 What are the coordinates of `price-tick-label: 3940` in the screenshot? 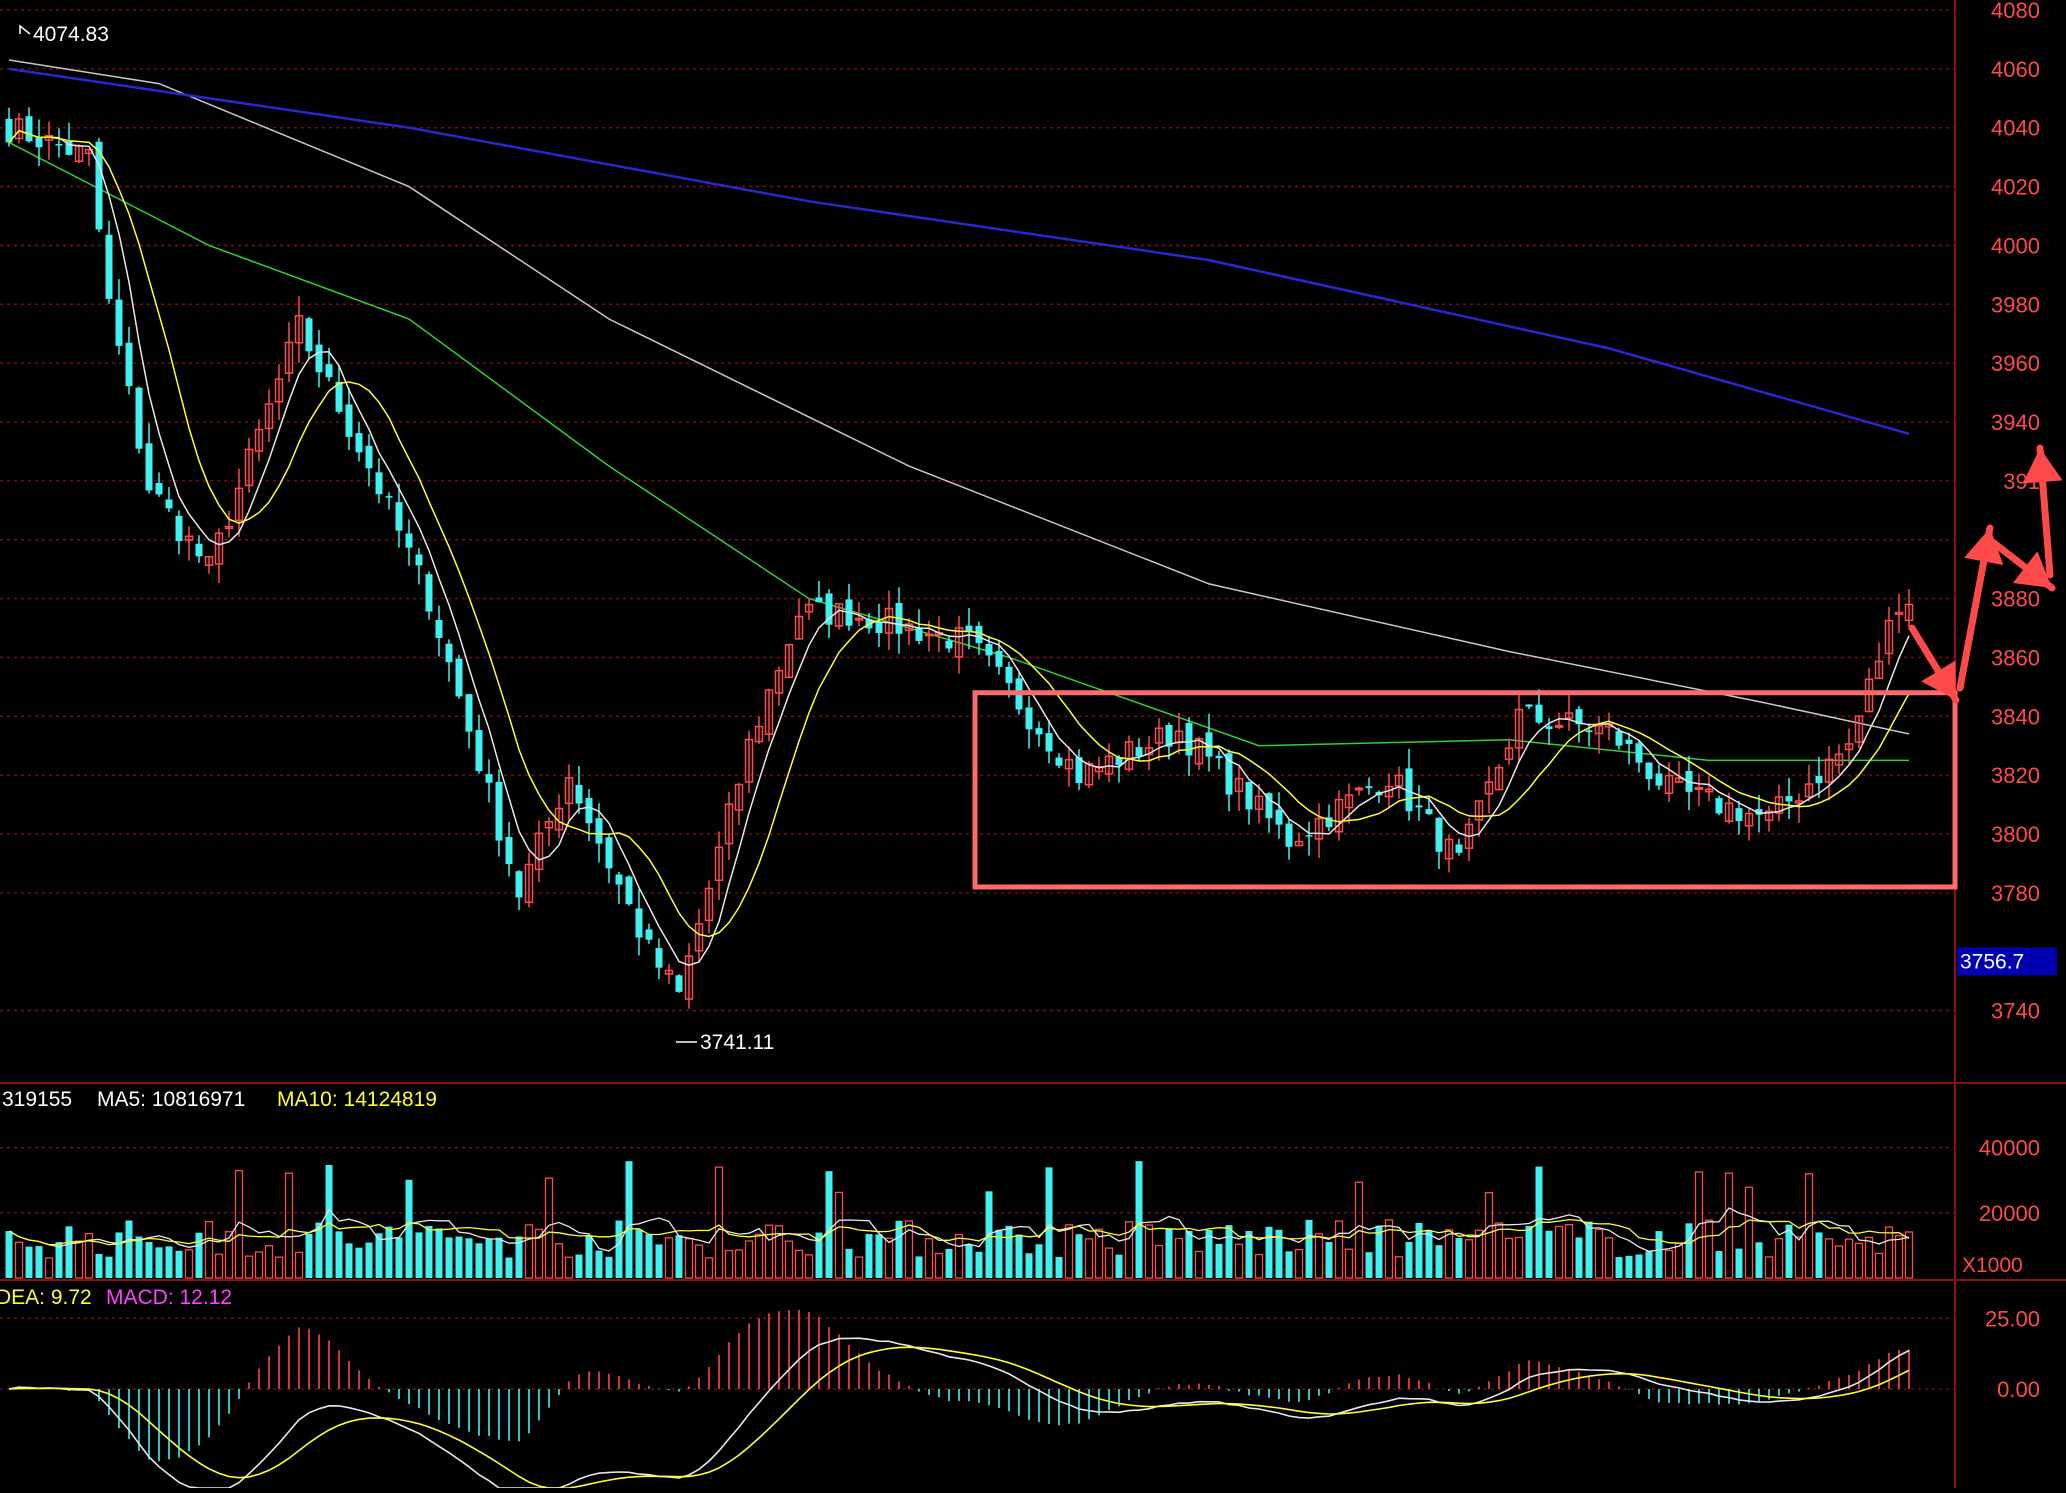 It's located at (2015, 422).